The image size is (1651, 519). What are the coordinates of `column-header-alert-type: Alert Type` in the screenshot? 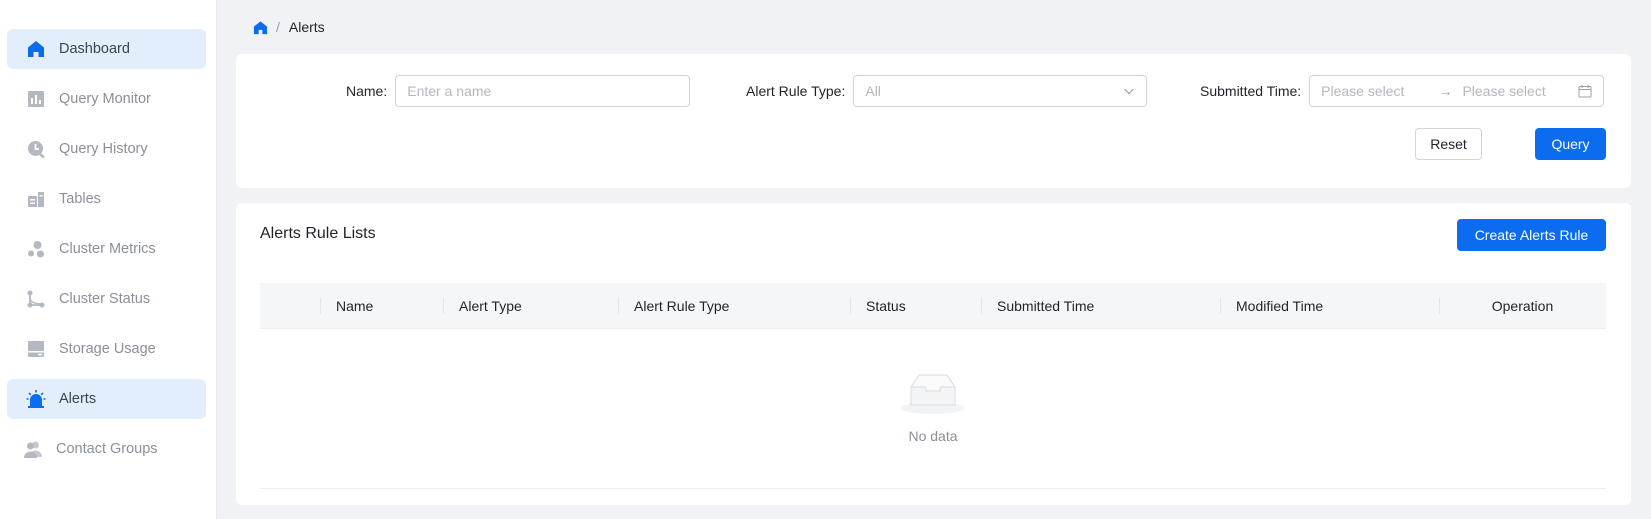 It's located at (530, 306).